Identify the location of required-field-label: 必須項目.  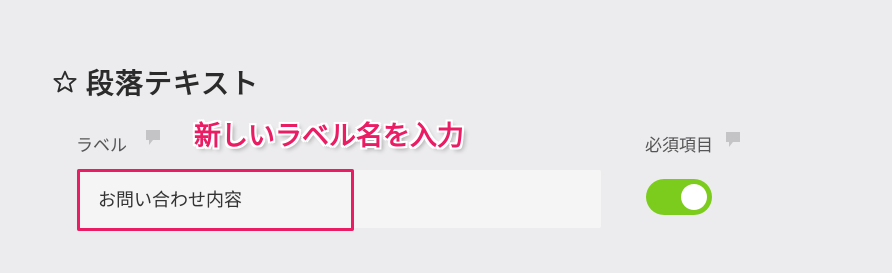
(693, 143).